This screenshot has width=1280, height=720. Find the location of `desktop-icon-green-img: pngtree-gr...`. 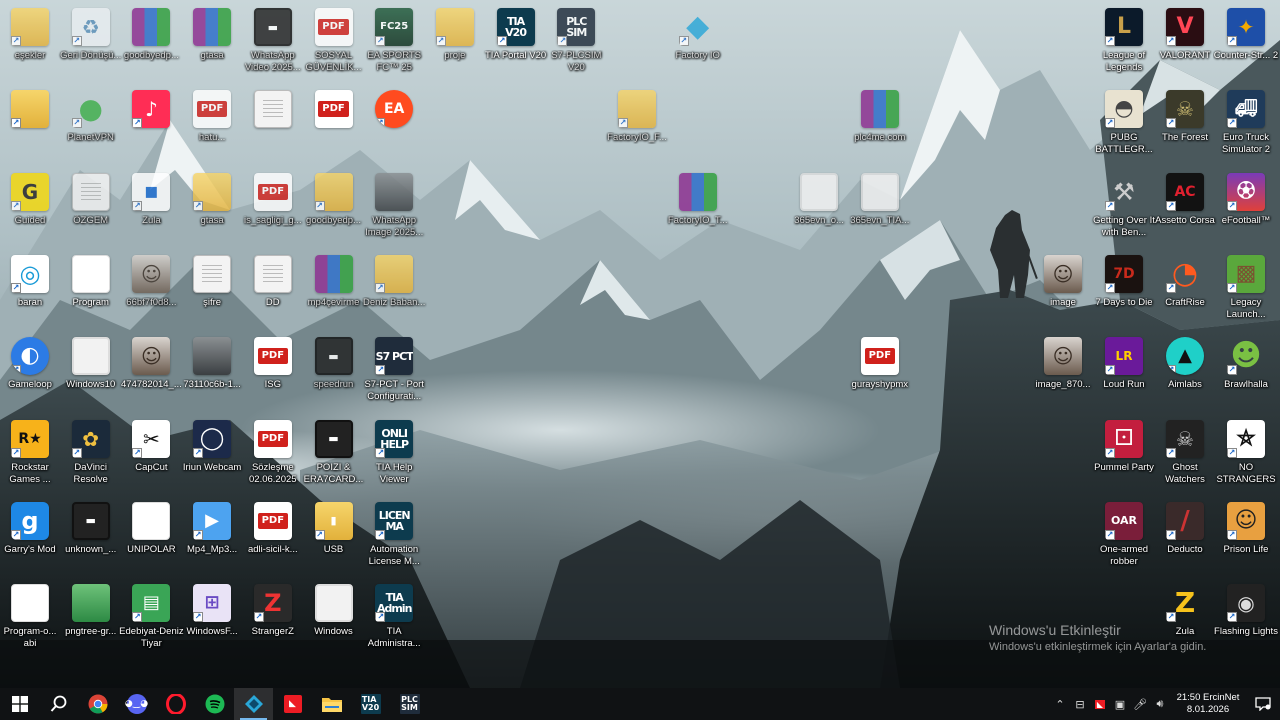

desktop-icon-green-img: pngtree-gr... is located at coordinates (91, 609).